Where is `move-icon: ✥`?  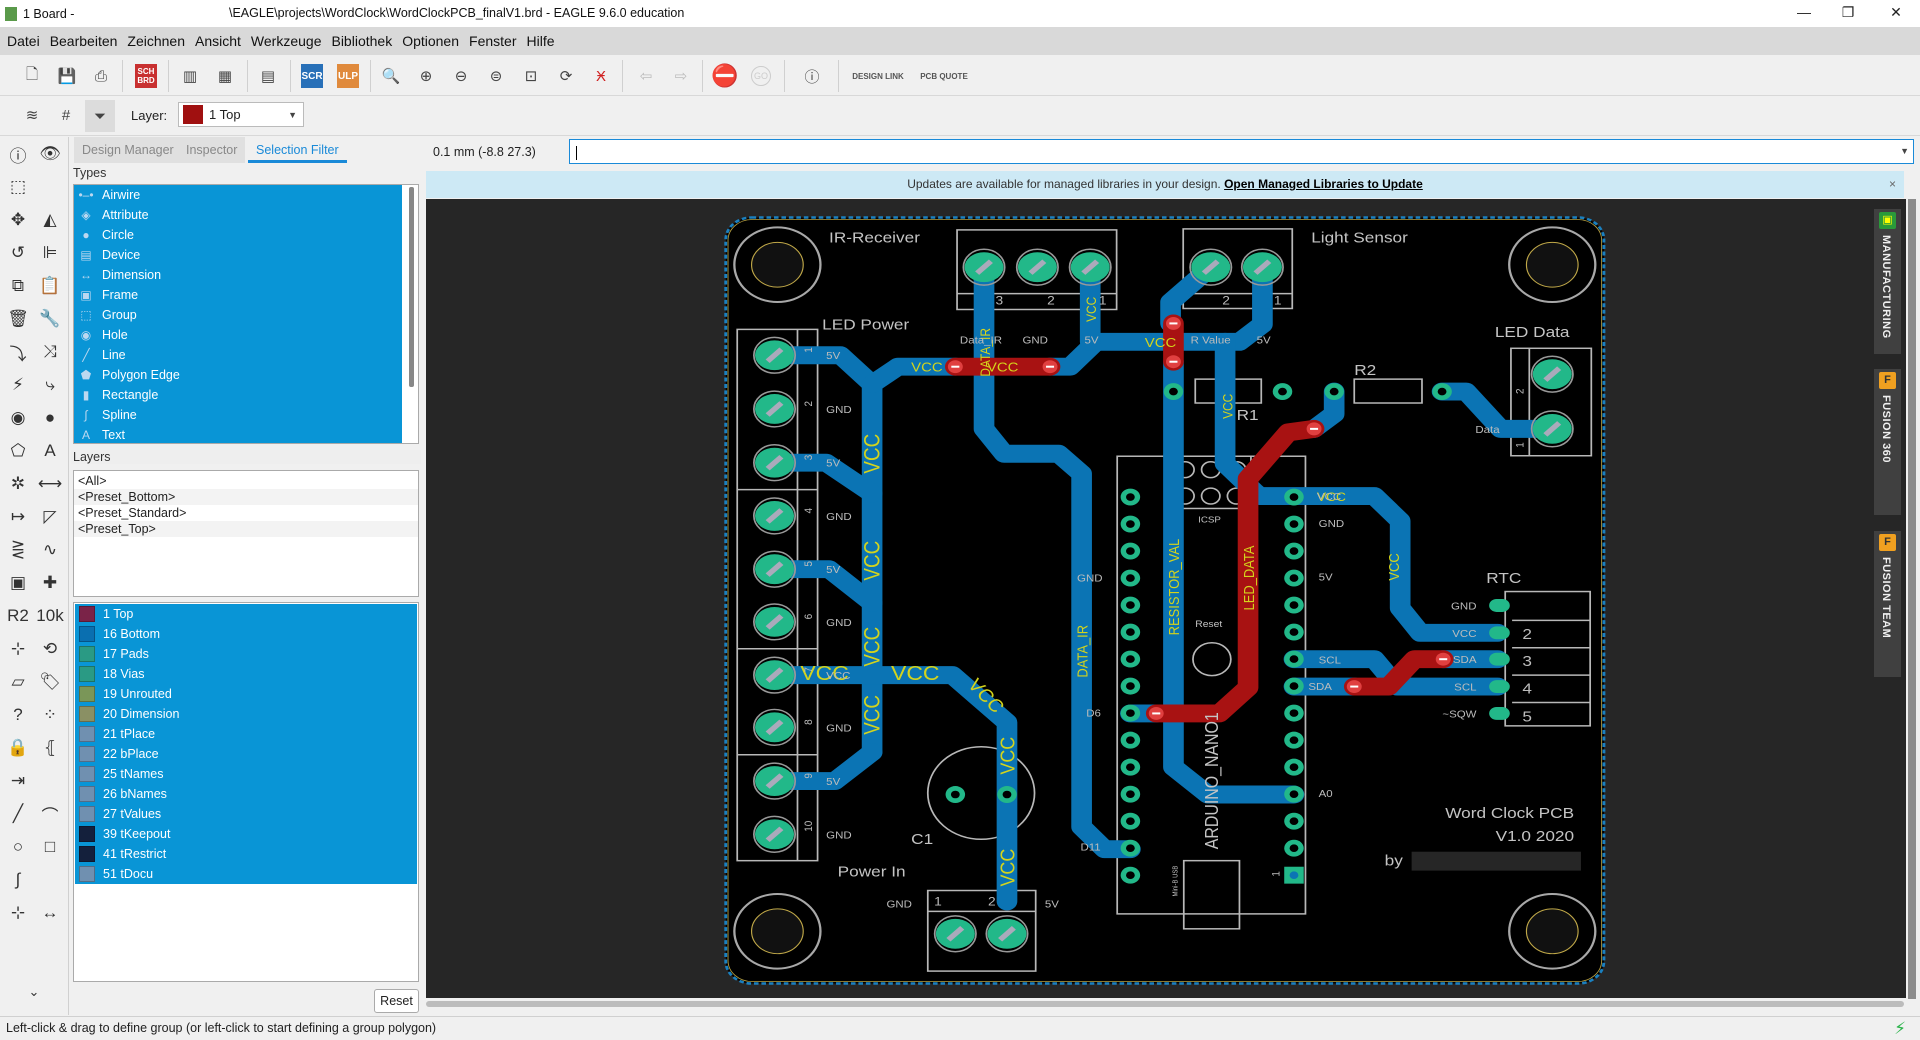
move-icon: ✥ is located at coordinates (18, 220).